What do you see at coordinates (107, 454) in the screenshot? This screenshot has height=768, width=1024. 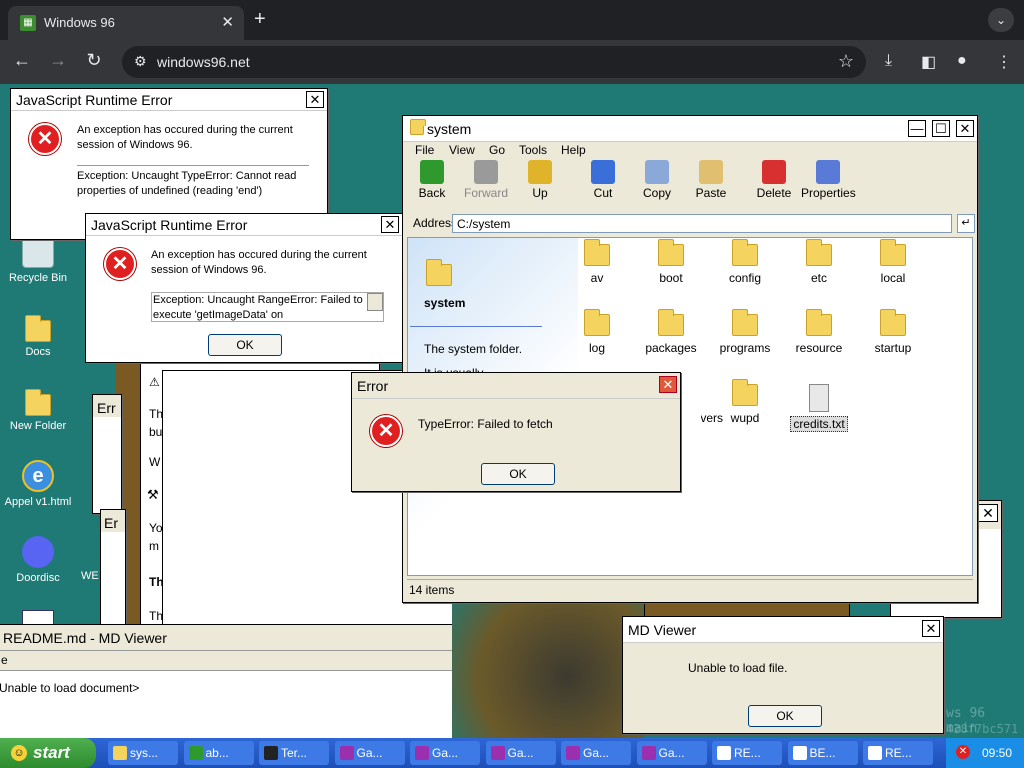 I see `partial-error-window-a: Err` at bounding box center [107, 454].